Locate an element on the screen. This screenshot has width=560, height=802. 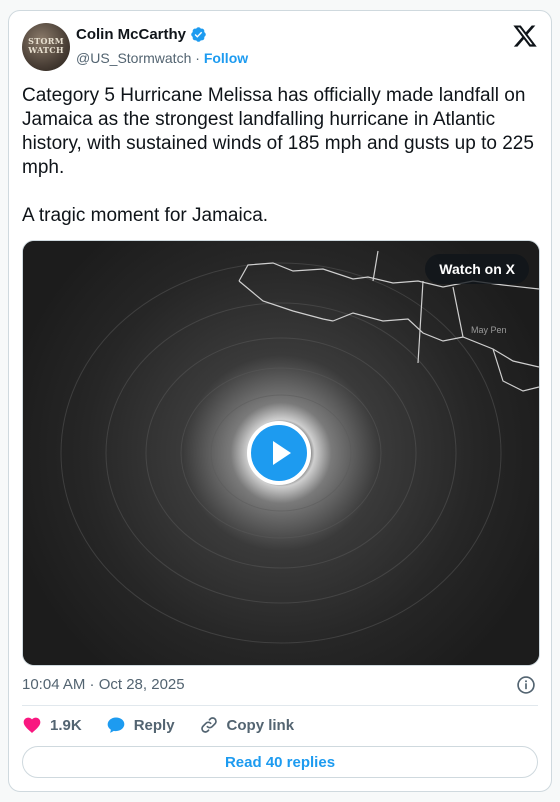
heart-icon is located at coordinates (32, 725).